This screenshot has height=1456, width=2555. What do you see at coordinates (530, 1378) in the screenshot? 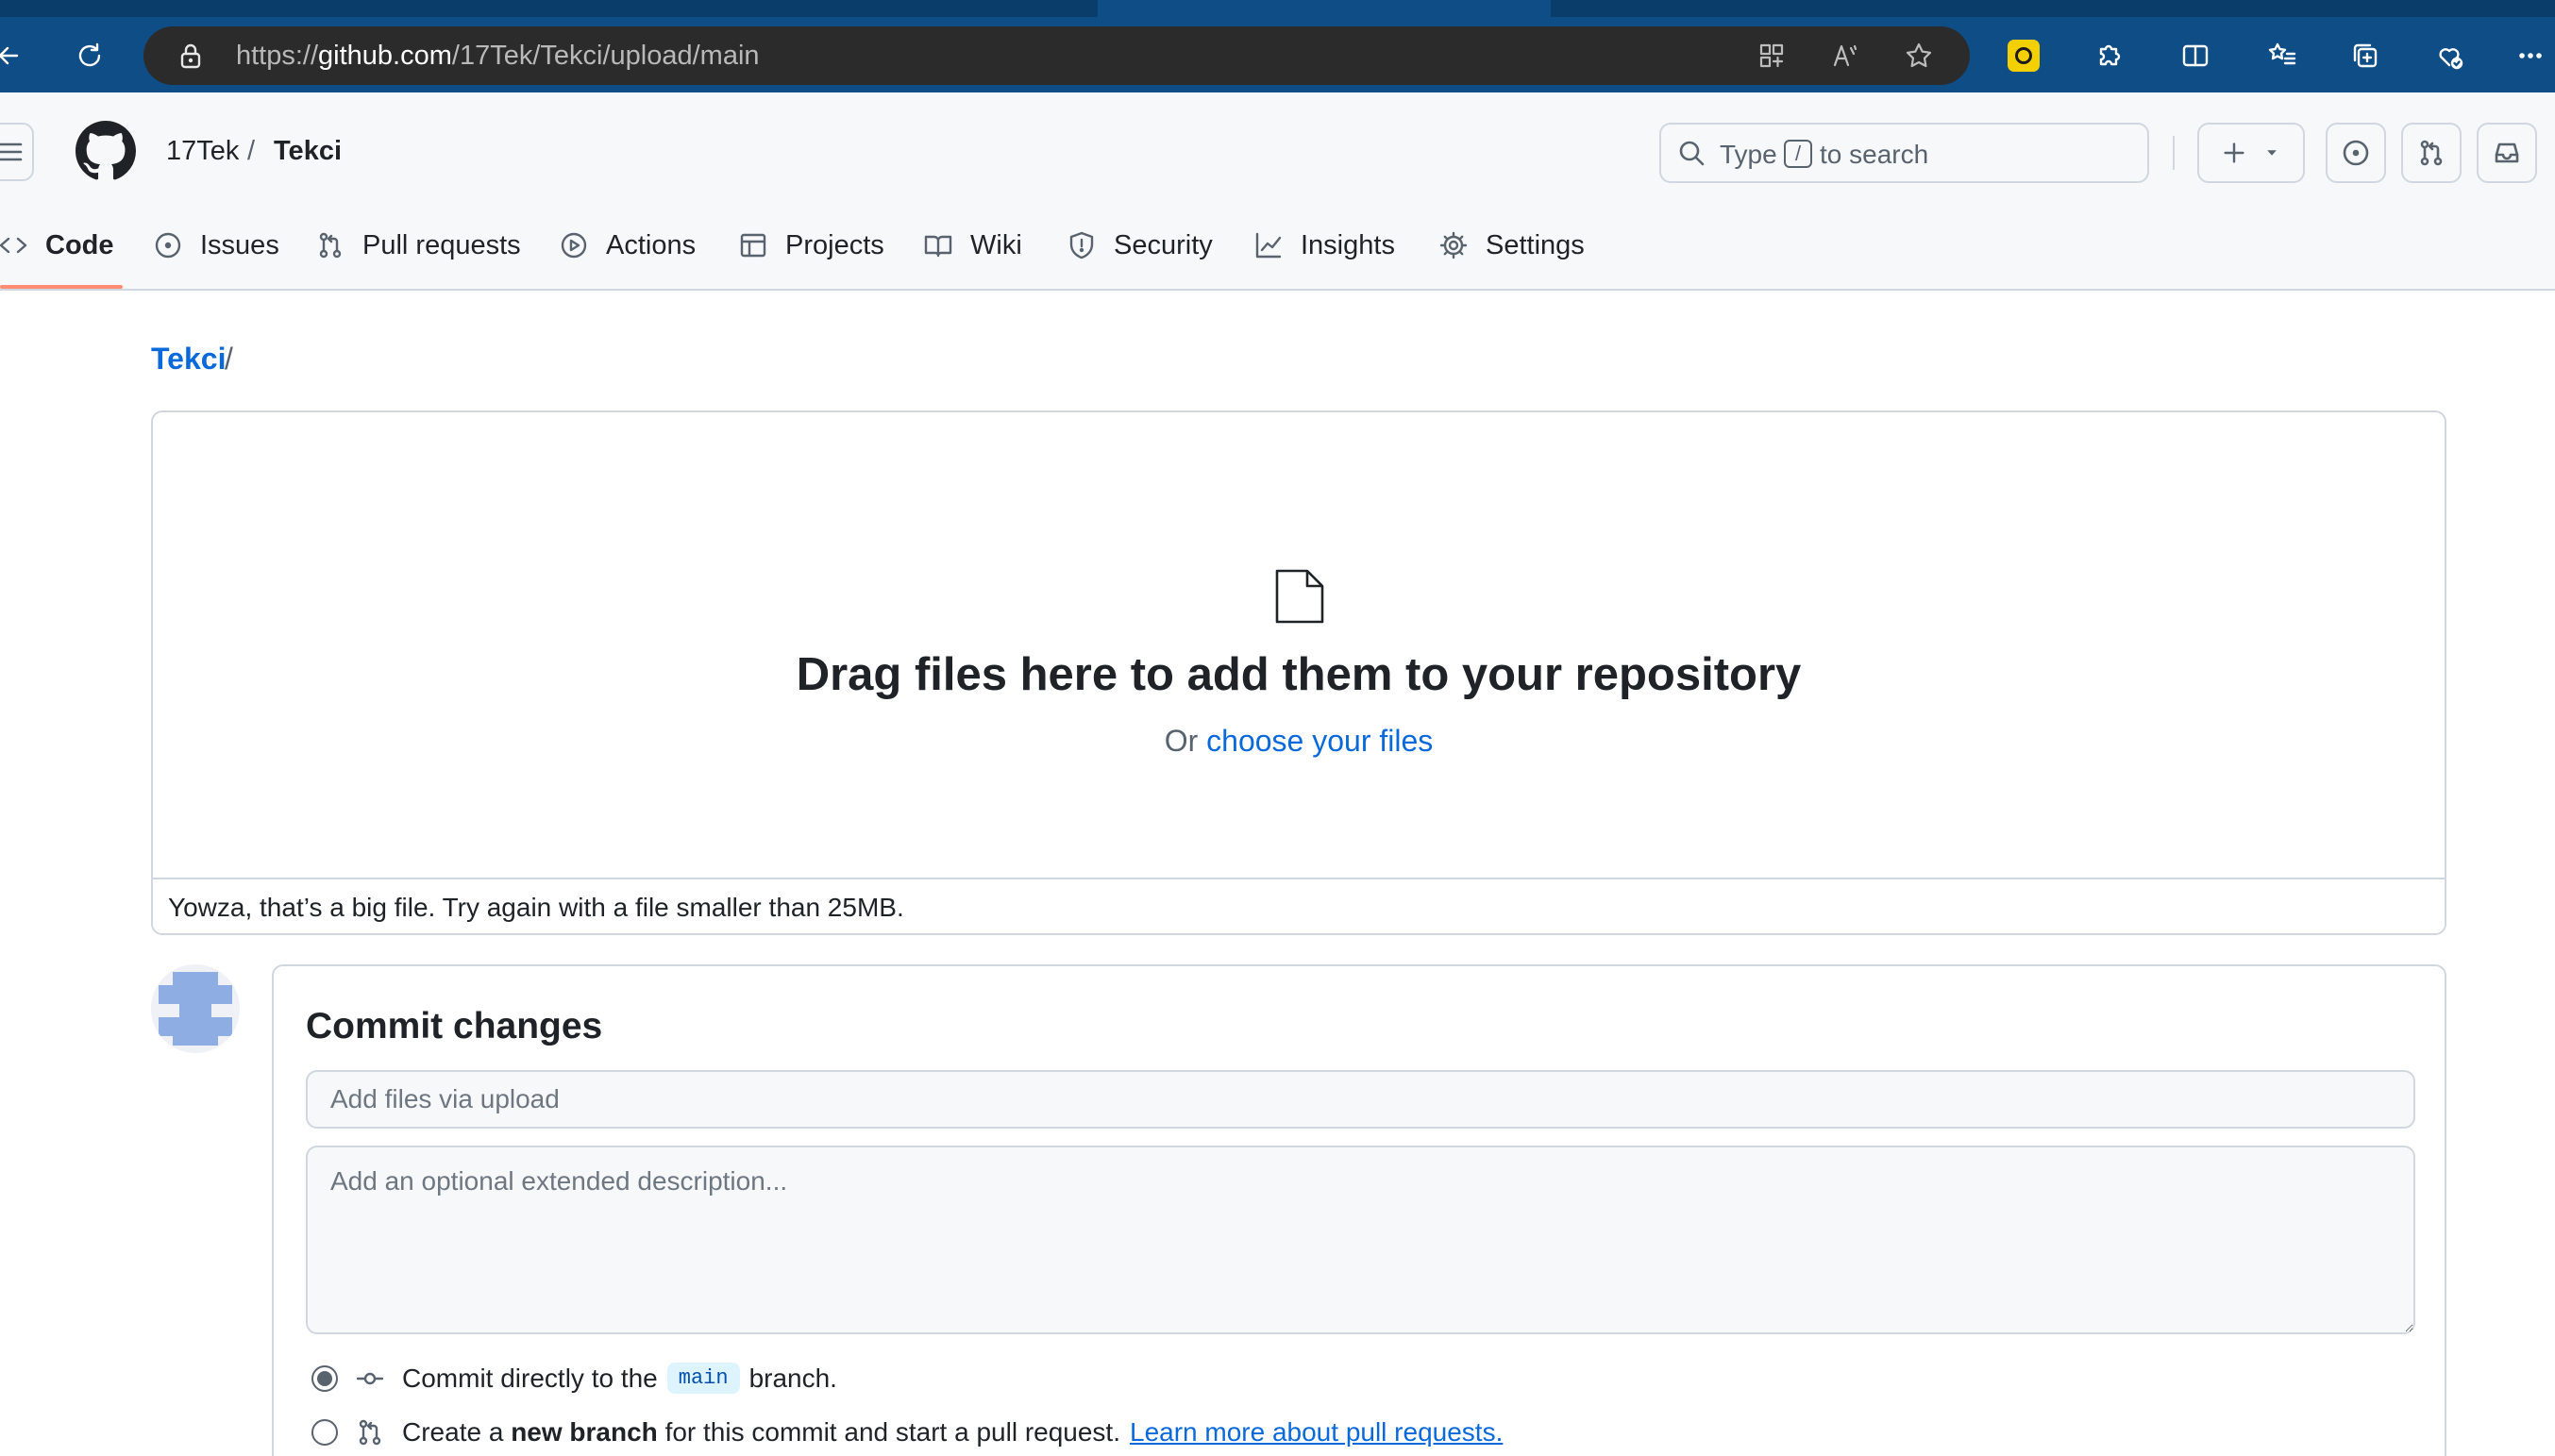
I see `commit-directly-text: Commit directly to the` at bounding box center [530, 1378].